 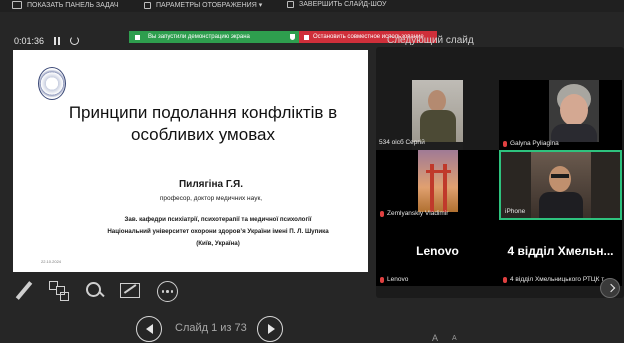 What do you see at coordinates (149, 329) in the screenshot?
I see `previous-slide-button` at bounding box center [149, 329].